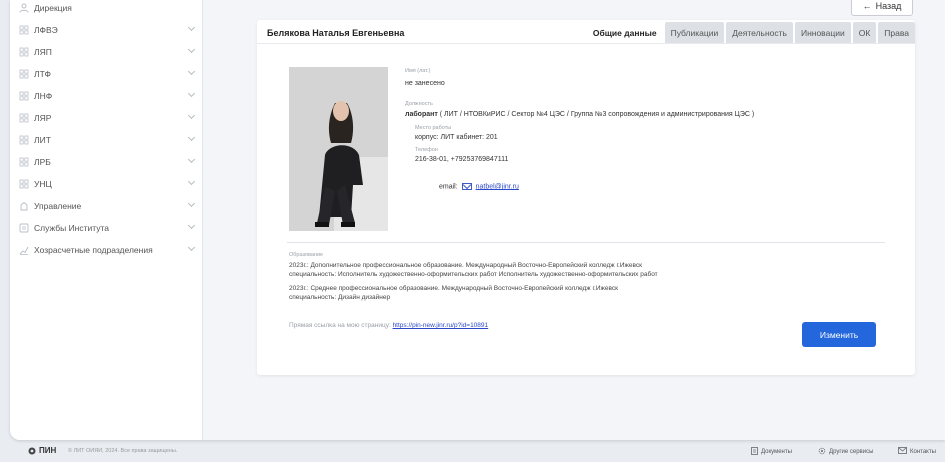 The image size is (945, 462). What do you see at coordinates (754, 452) in the screenshot?
I see `document-icon` at bounding box center [754, 452].